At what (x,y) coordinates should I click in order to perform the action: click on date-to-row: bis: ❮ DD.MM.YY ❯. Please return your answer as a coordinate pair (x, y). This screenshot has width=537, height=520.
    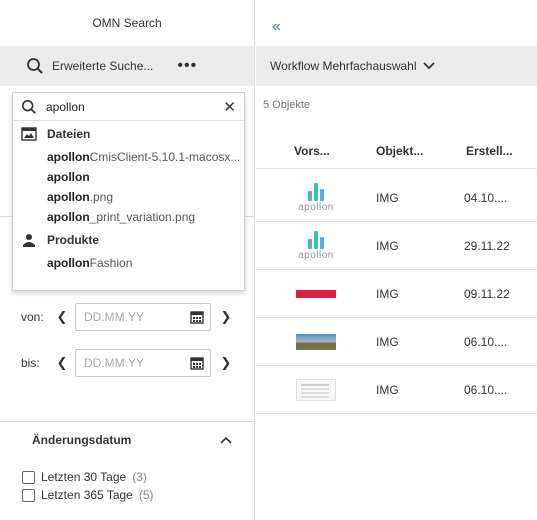
    Looking at the image, I should click on (127, 363).